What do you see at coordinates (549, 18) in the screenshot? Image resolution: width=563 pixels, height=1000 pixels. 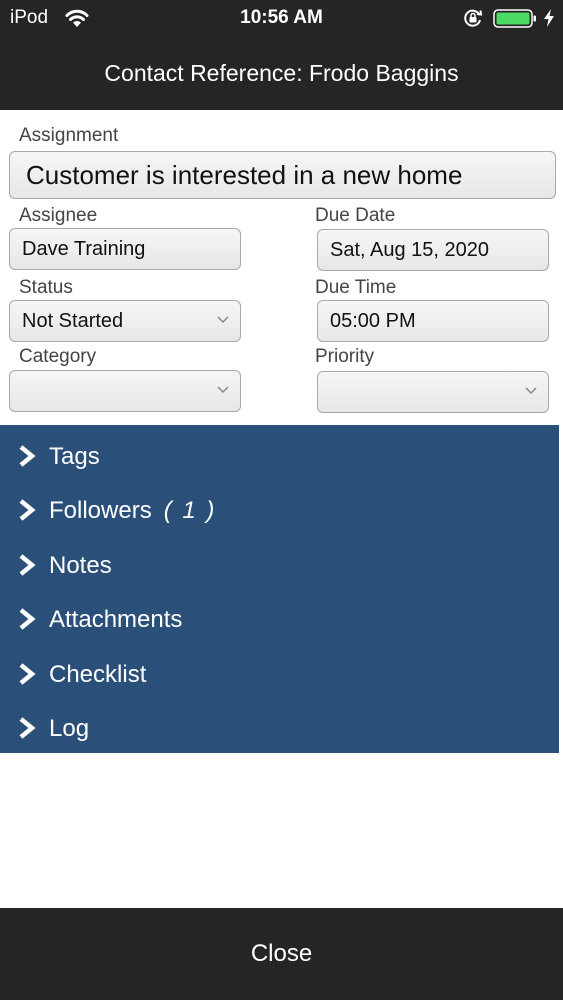 I see `bolt-icon` at bounding box center [549, 18].